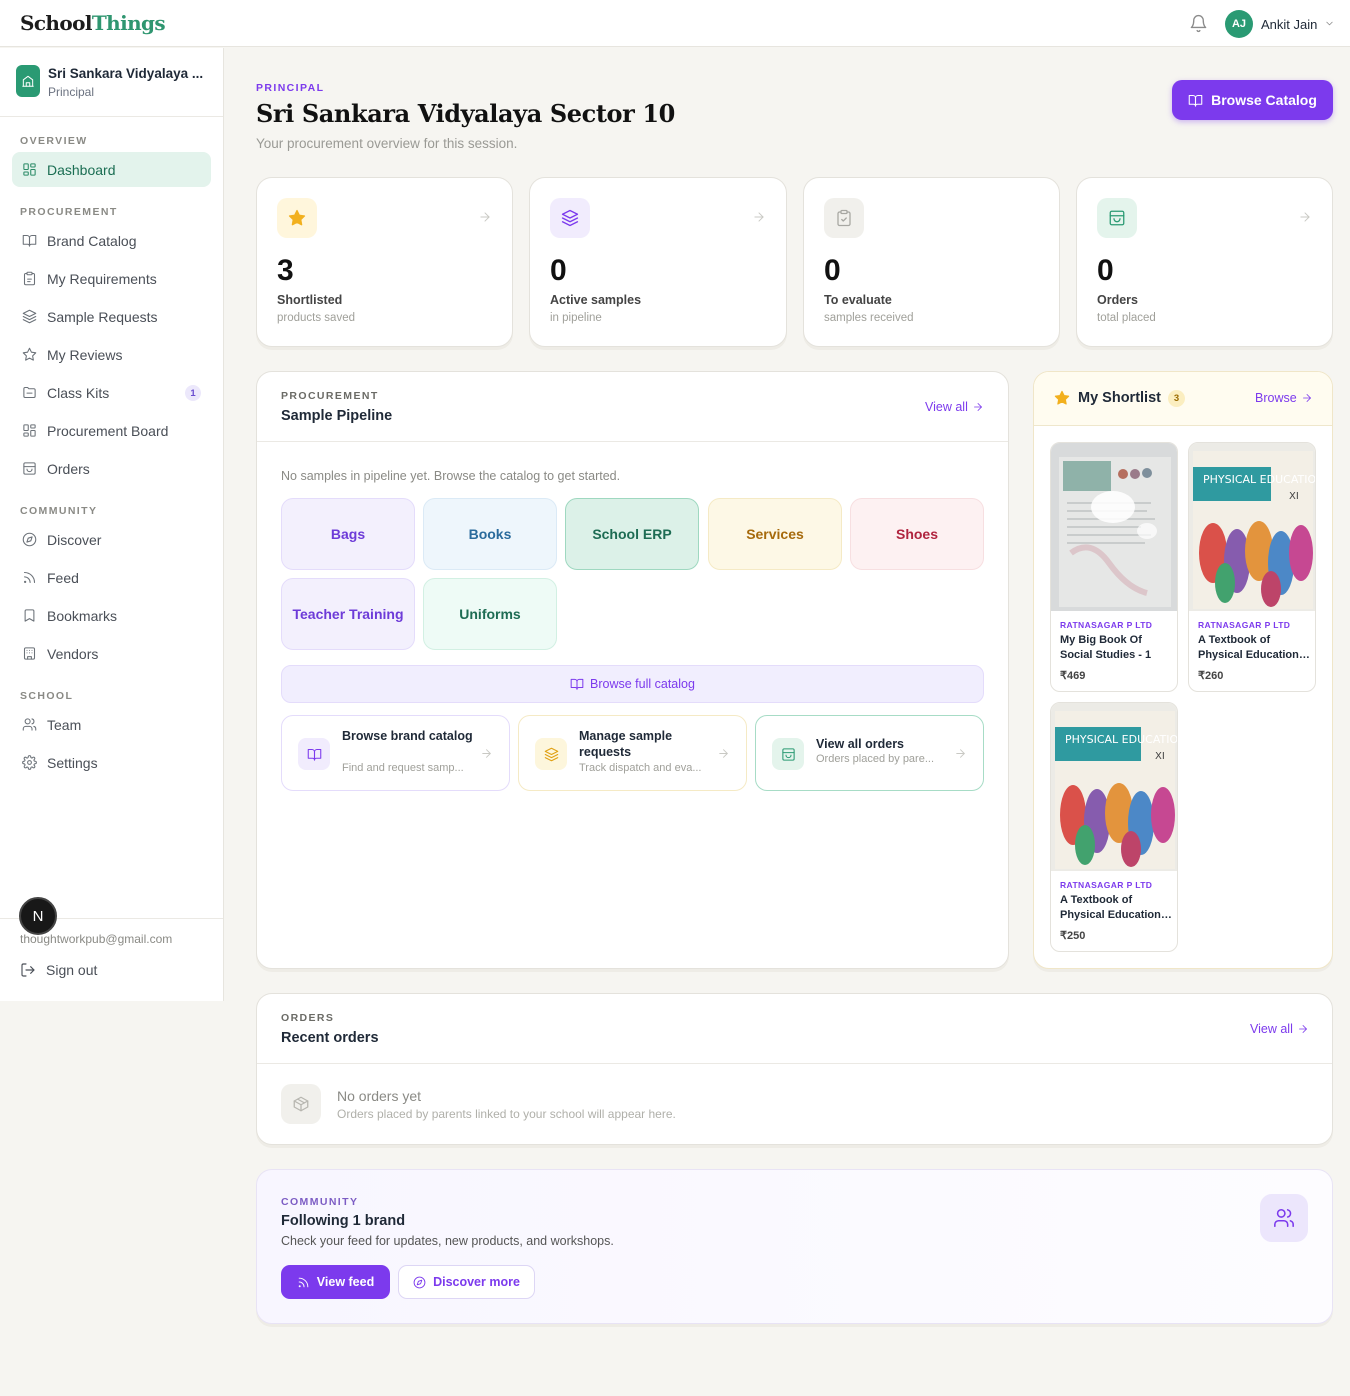 This screenshot has width=1350, height=1396. Describe the element at coordinates (316, 318) in the screenshot. I see `stat-sublabel: products saved` at that location.